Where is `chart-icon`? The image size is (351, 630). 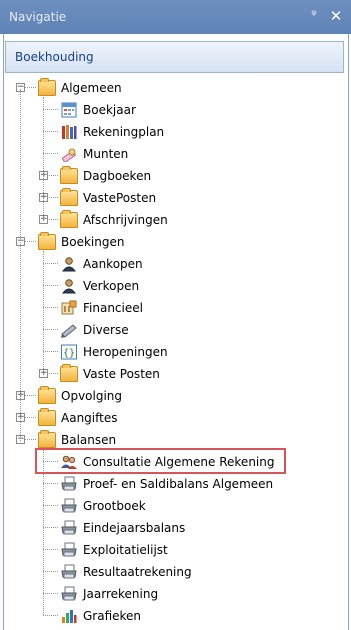
chart-icon is located at coordinates (69, 616).